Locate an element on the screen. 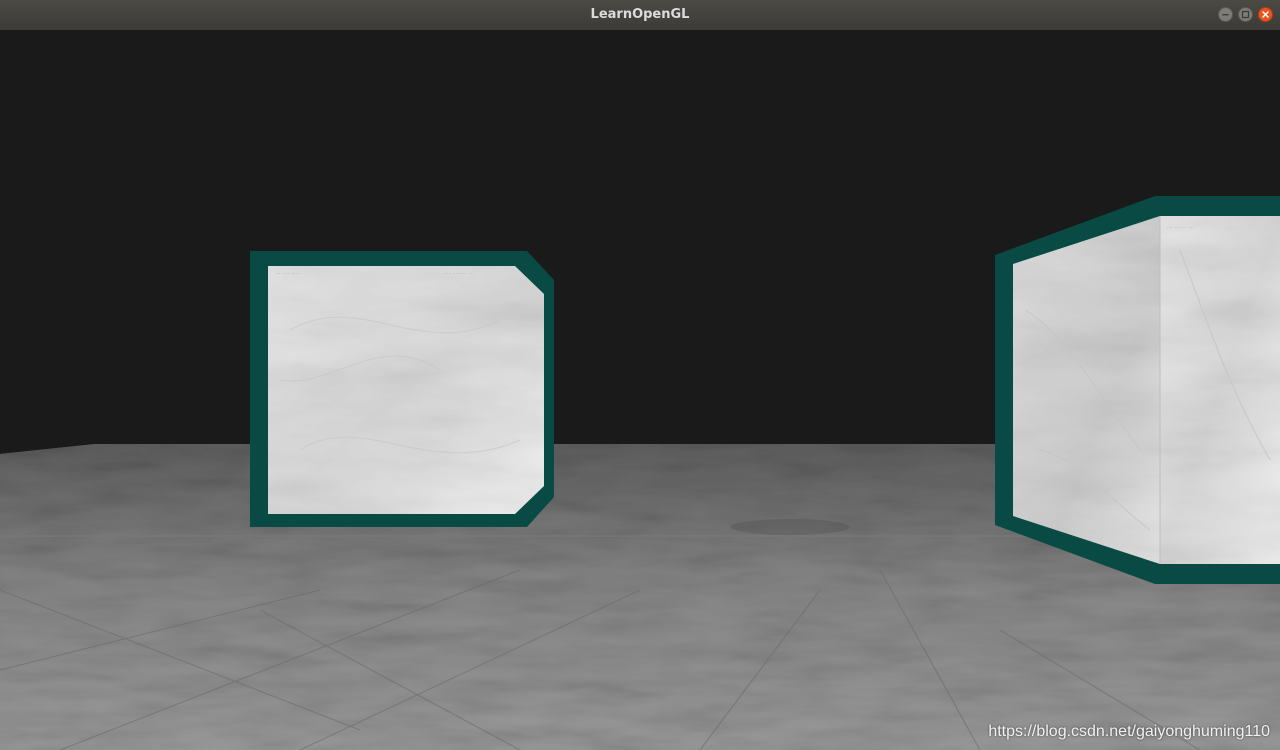 This screenshot has height=750, width=1280. cube-right: ··· ····· ··· is located at coordinates (1137, 390).